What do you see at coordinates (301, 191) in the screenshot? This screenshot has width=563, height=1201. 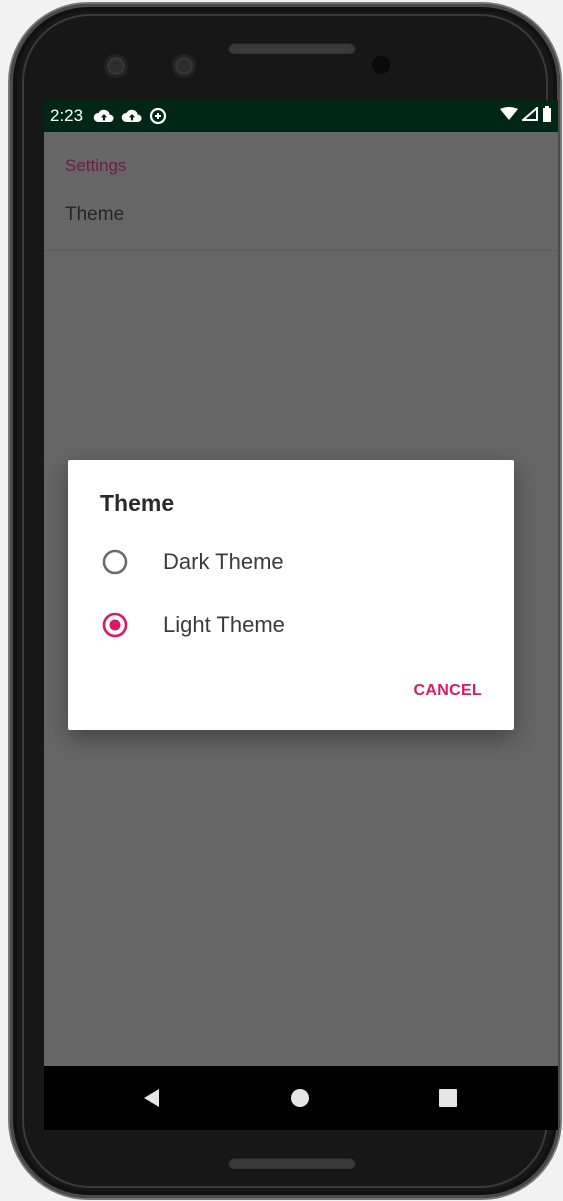 I see `settings-list: Settings Theme` at bounding box center [301, 191].